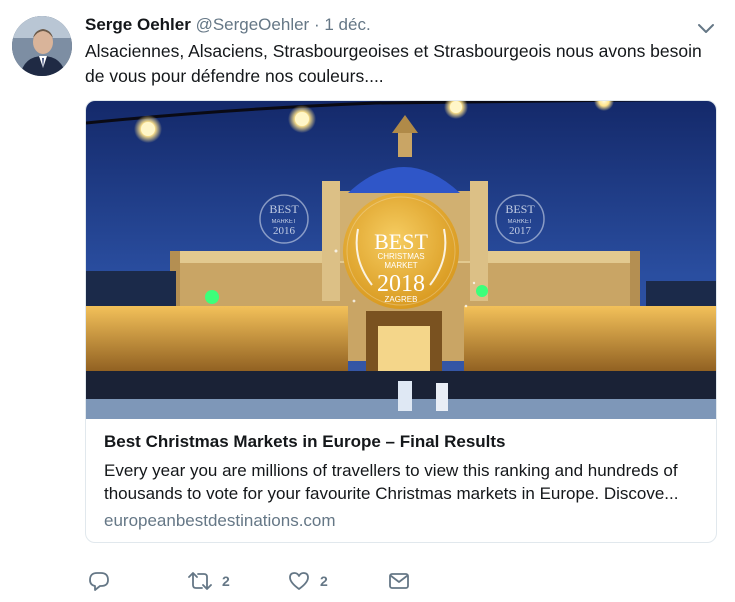 This screenshot has width=735, height=602. I want to click on direct-message-button, so click(399, 581).